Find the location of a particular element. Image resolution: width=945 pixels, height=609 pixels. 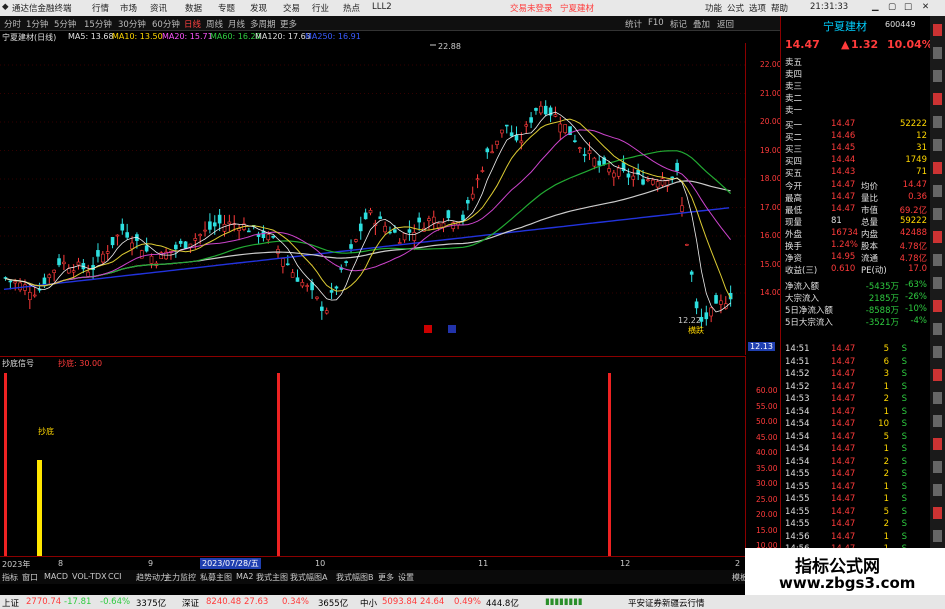

period-5min: 5分钟 is located at coordinates (65, 24).